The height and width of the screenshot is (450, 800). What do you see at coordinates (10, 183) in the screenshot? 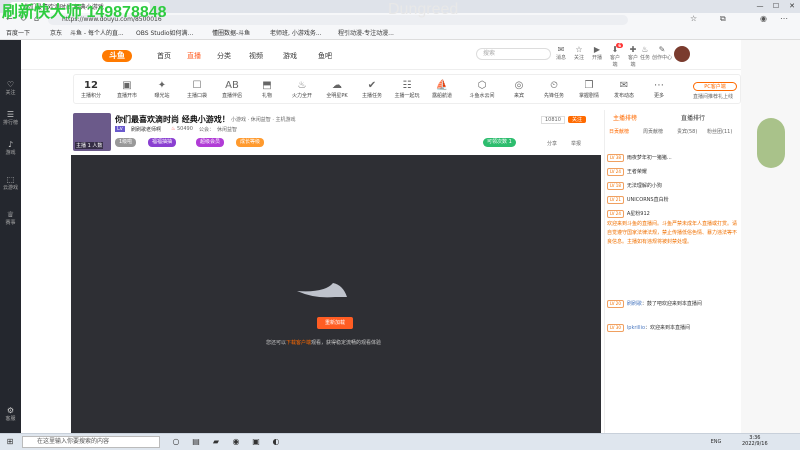
I see `sidebar-item-cloud-game: ⬚ 云游戏` at bounding box center [10, 183].